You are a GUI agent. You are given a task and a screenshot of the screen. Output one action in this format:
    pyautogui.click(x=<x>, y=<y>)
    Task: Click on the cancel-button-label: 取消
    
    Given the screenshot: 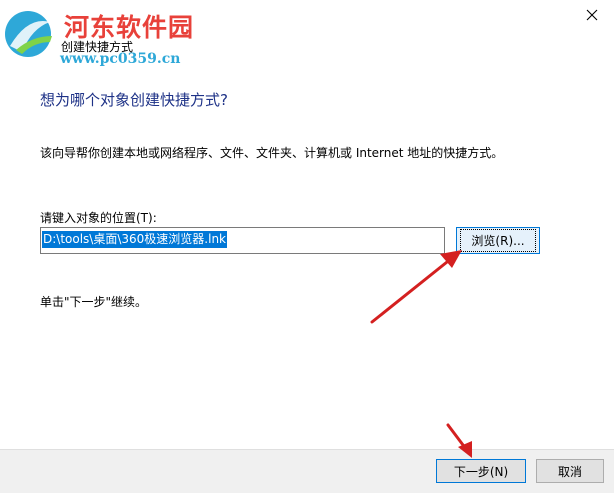 What is the action you would take?
    pyautogui.click(x=569, y=471)
    